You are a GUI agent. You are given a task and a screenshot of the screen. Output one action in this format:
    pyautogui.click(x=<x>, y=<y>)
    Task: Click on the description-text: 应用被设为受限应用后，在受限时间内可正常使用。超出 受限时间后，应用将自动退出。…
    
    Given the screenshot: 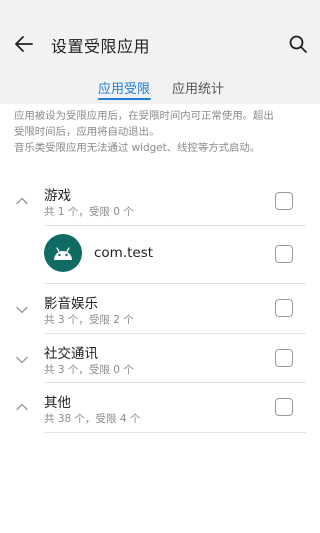 What is the action you would take?
    pyautogui.click(x=162, y=132)
    